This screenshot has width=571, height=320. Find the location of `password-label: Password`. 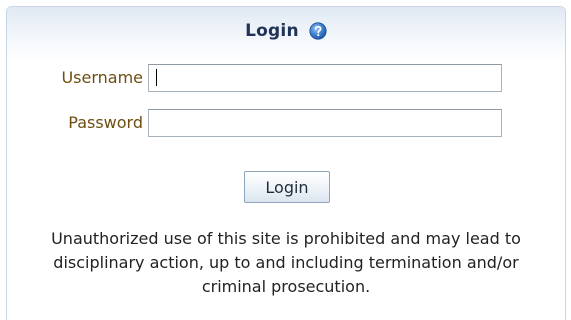

password-label: Password is located at coordinates (105, 122).